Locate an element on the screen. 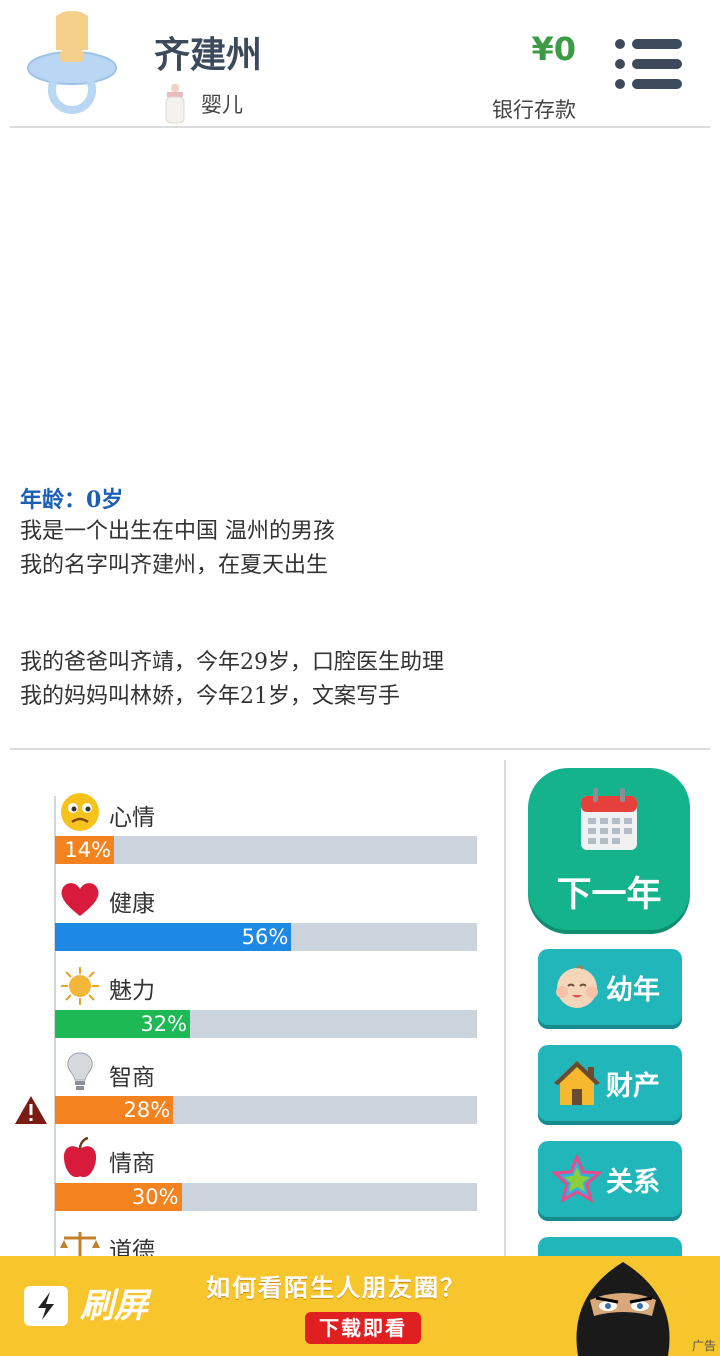 Image resolution: width=720 pixels, height=1356 pixels. star-icon is located at coordinates (577, 1179).